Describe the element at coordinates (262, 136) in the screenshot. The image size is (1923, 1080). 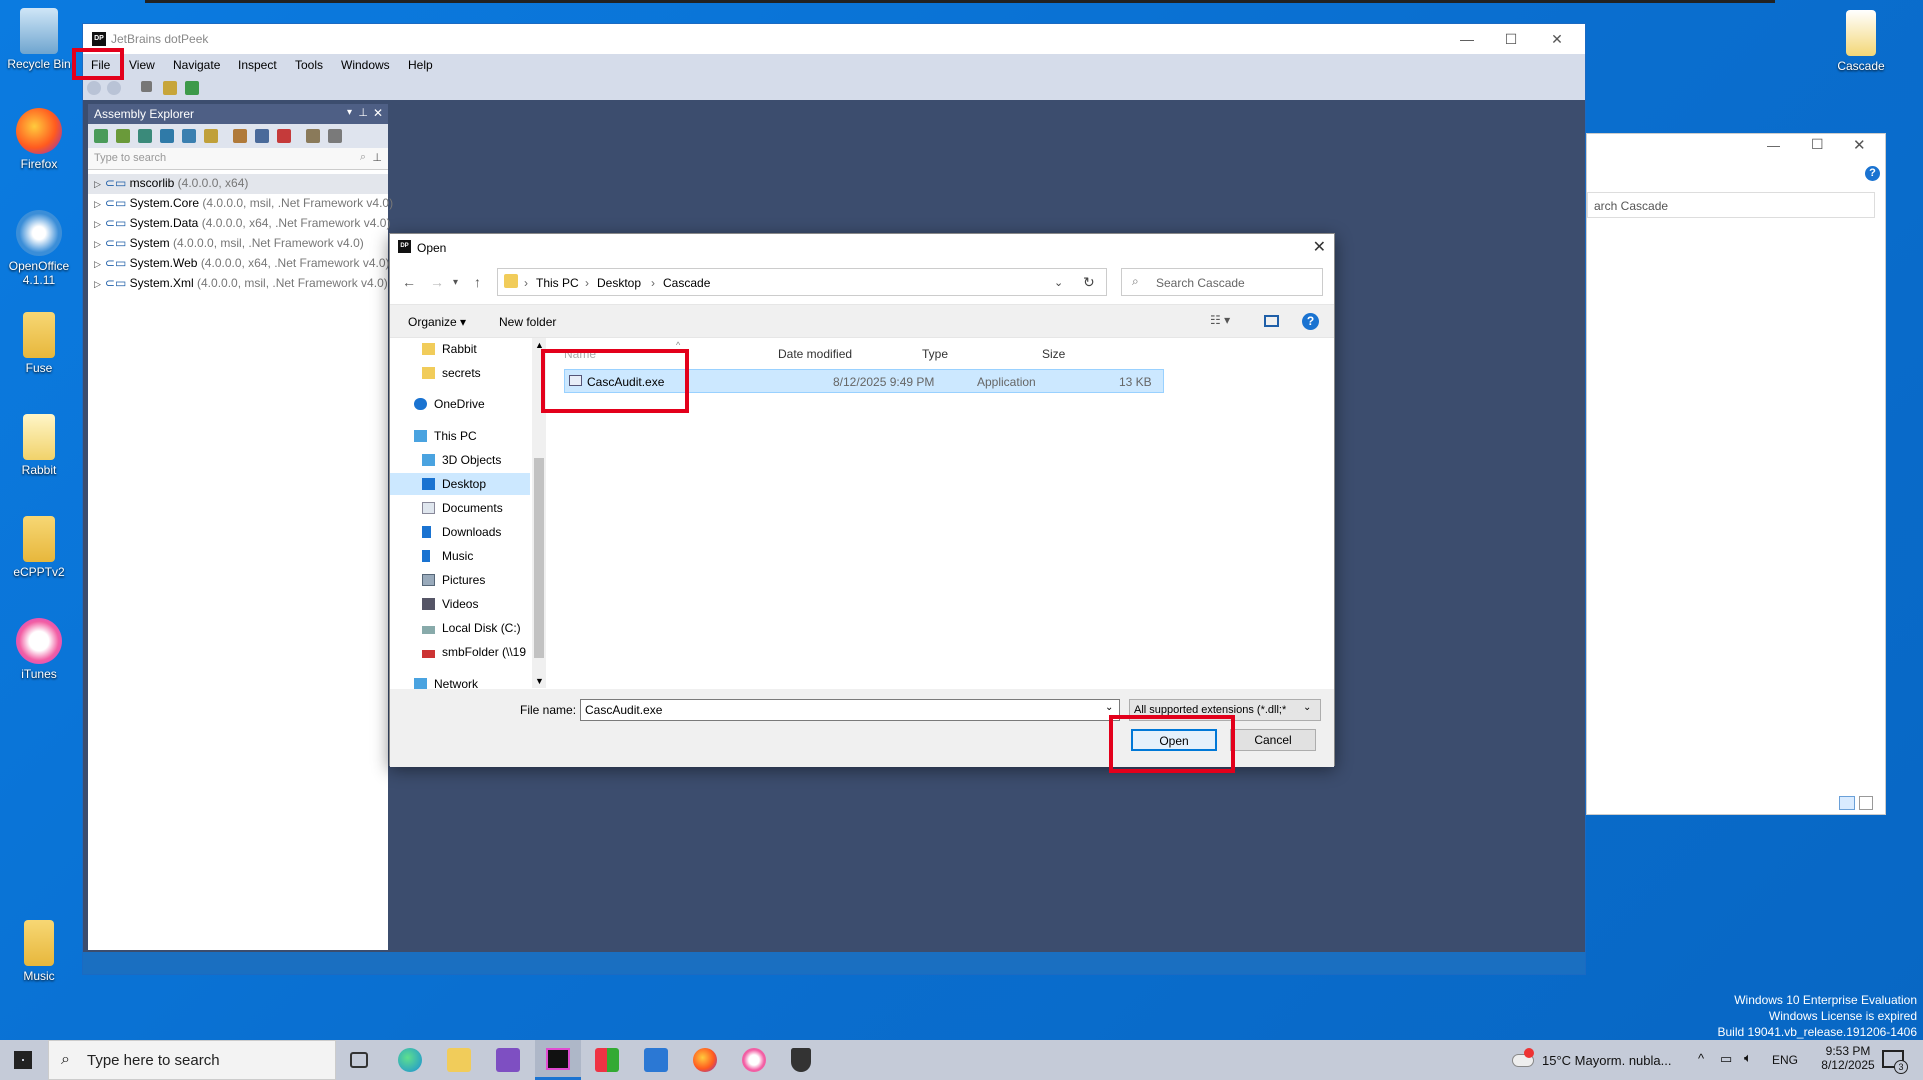
I see `export-icon` at that location.